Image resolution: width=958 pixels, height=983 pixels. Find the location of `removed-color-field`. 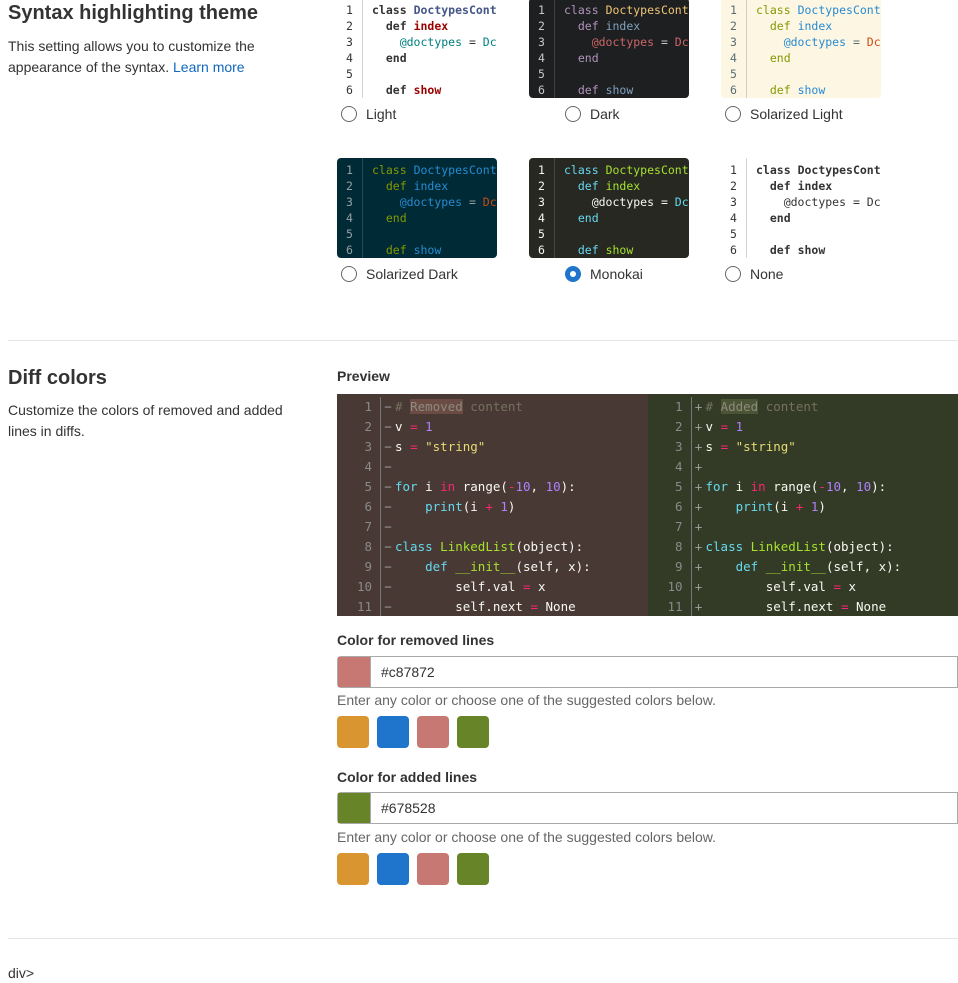

removed-color-field is located at coordinates (647, 672).